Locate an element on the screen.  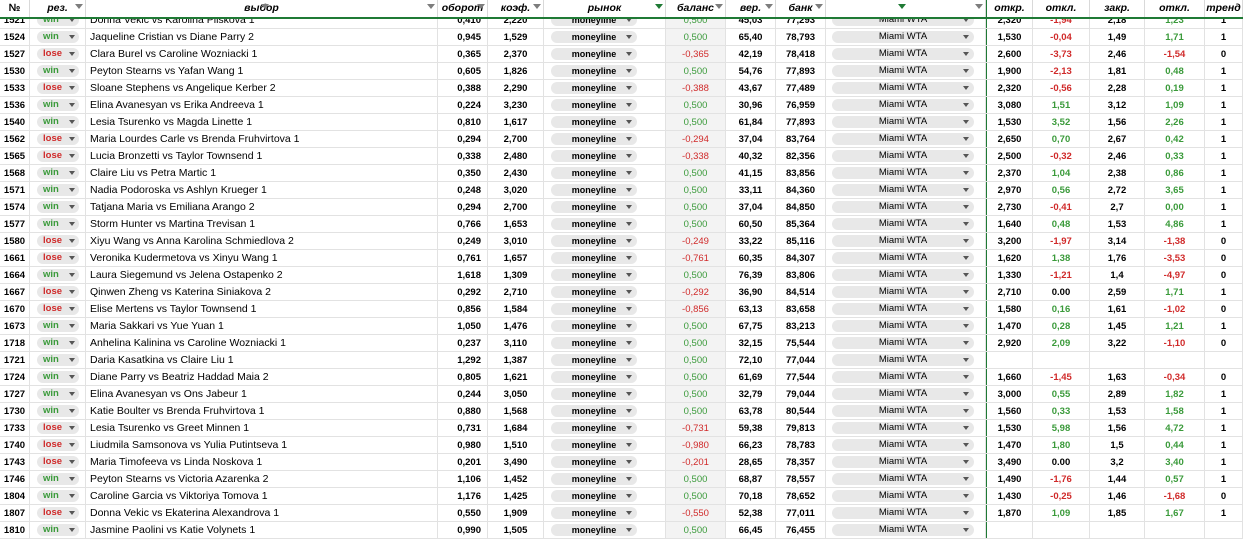
probability-cell: 65,40 is located at coordinates (751, 37).